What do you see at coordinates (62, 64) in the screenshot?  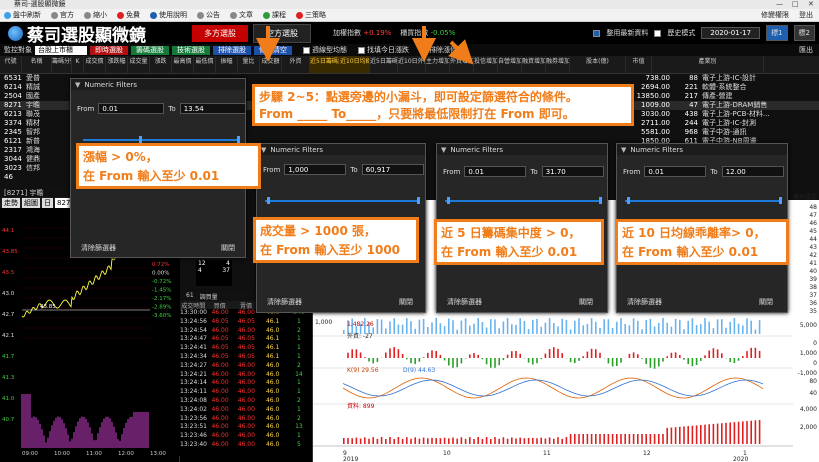 I see `column-header: 籌碼分數` at bounding box center [62, 64].